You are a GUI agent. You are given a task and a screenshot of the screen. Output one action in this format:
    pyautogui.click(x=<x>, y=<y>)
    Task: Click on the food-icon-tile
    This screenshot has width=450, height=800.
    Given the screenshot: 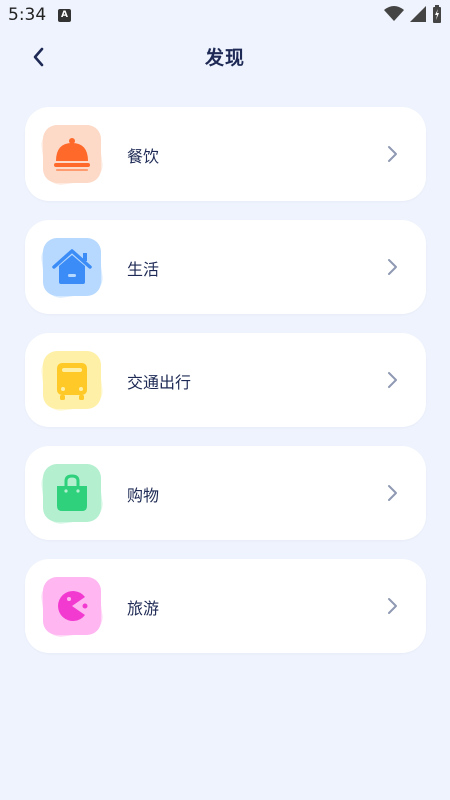 What is the action you would take?
    pyautogui.click(x=72, y=155)
    